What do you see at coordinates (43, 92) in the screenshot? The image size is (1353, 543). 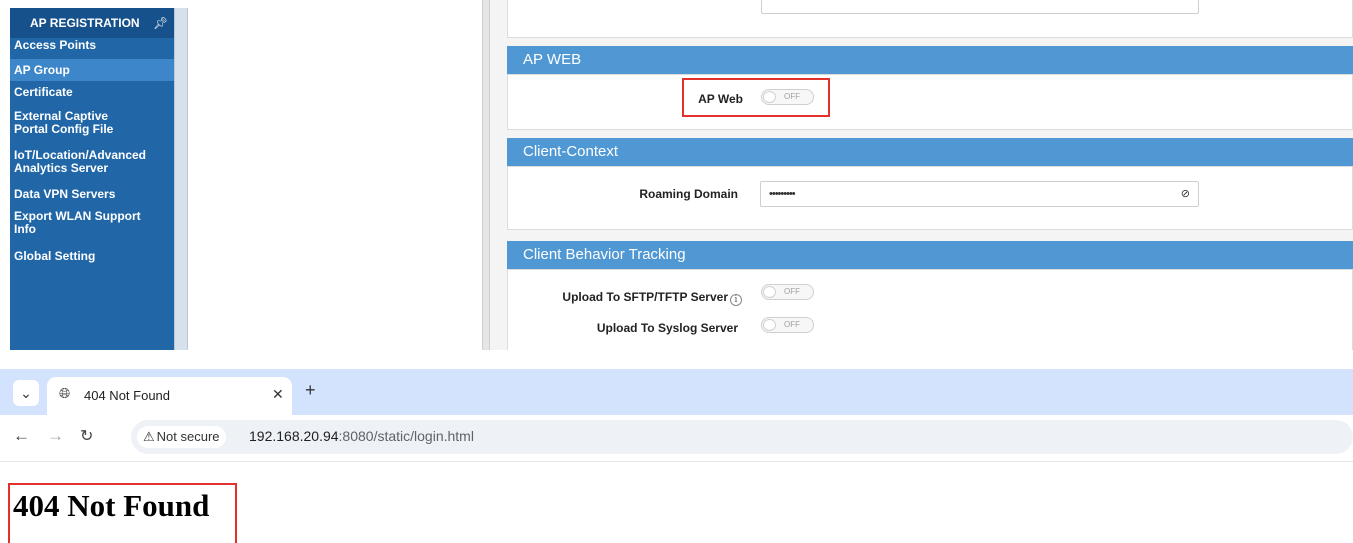 I see `sidebar-item-label: Certificate` at bounding box center [43, 92].